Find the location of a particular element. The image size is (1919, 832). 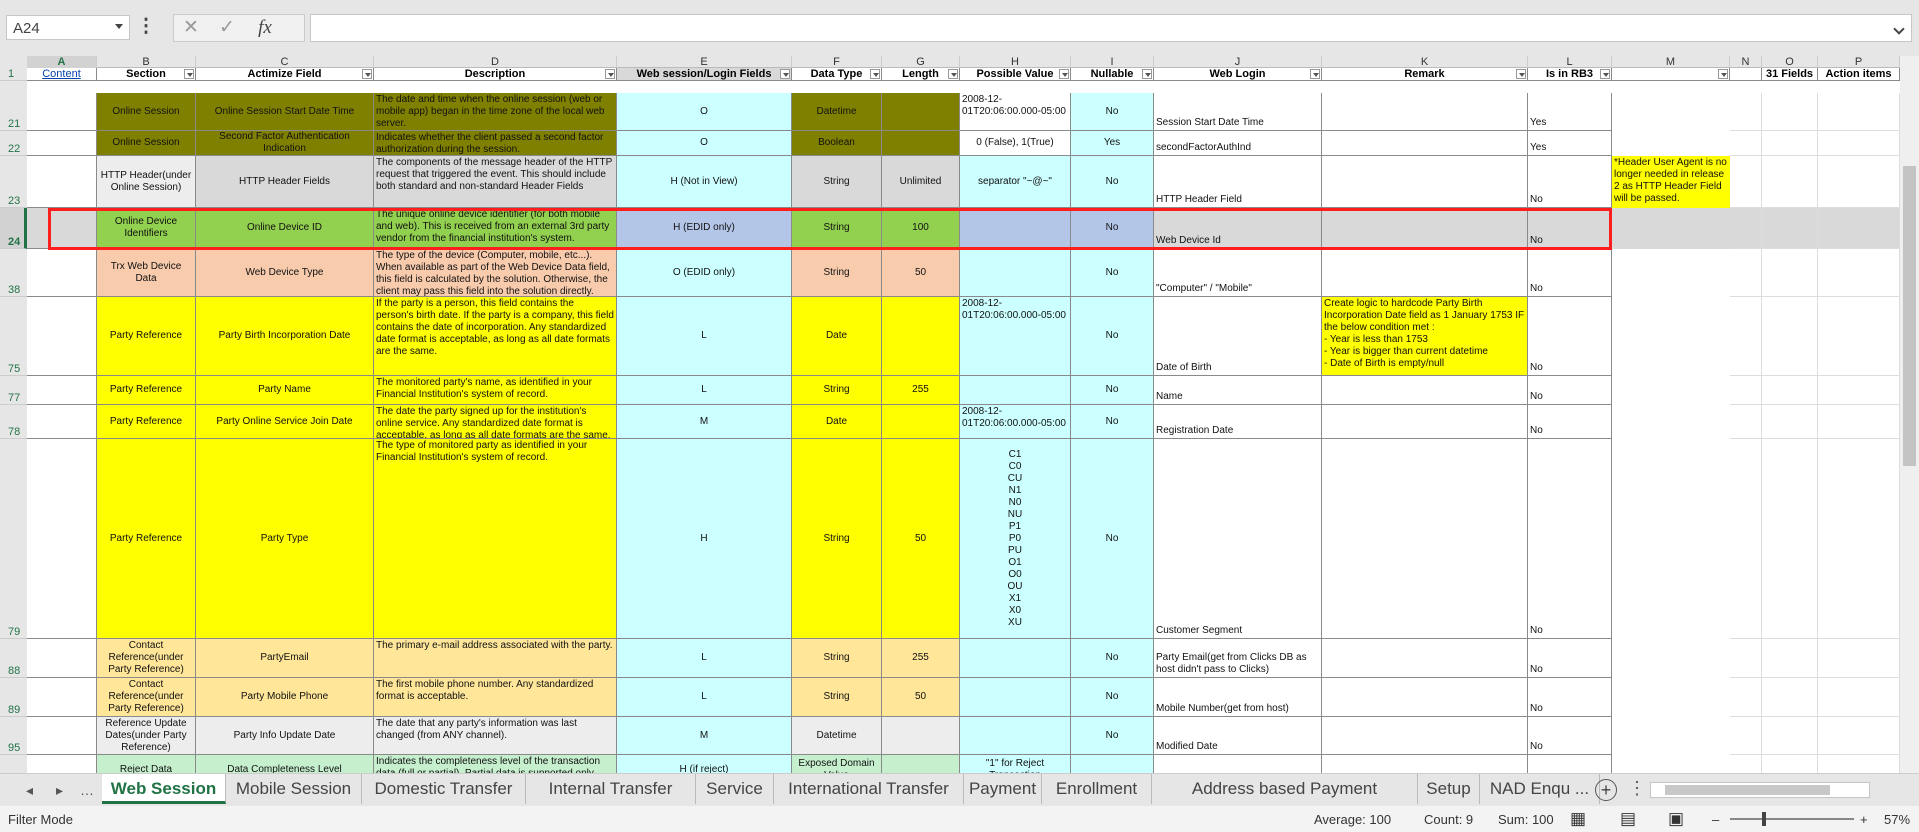

actimize-field-cell: Party Birth Incorporation Date is located at coordinates (285, 336).